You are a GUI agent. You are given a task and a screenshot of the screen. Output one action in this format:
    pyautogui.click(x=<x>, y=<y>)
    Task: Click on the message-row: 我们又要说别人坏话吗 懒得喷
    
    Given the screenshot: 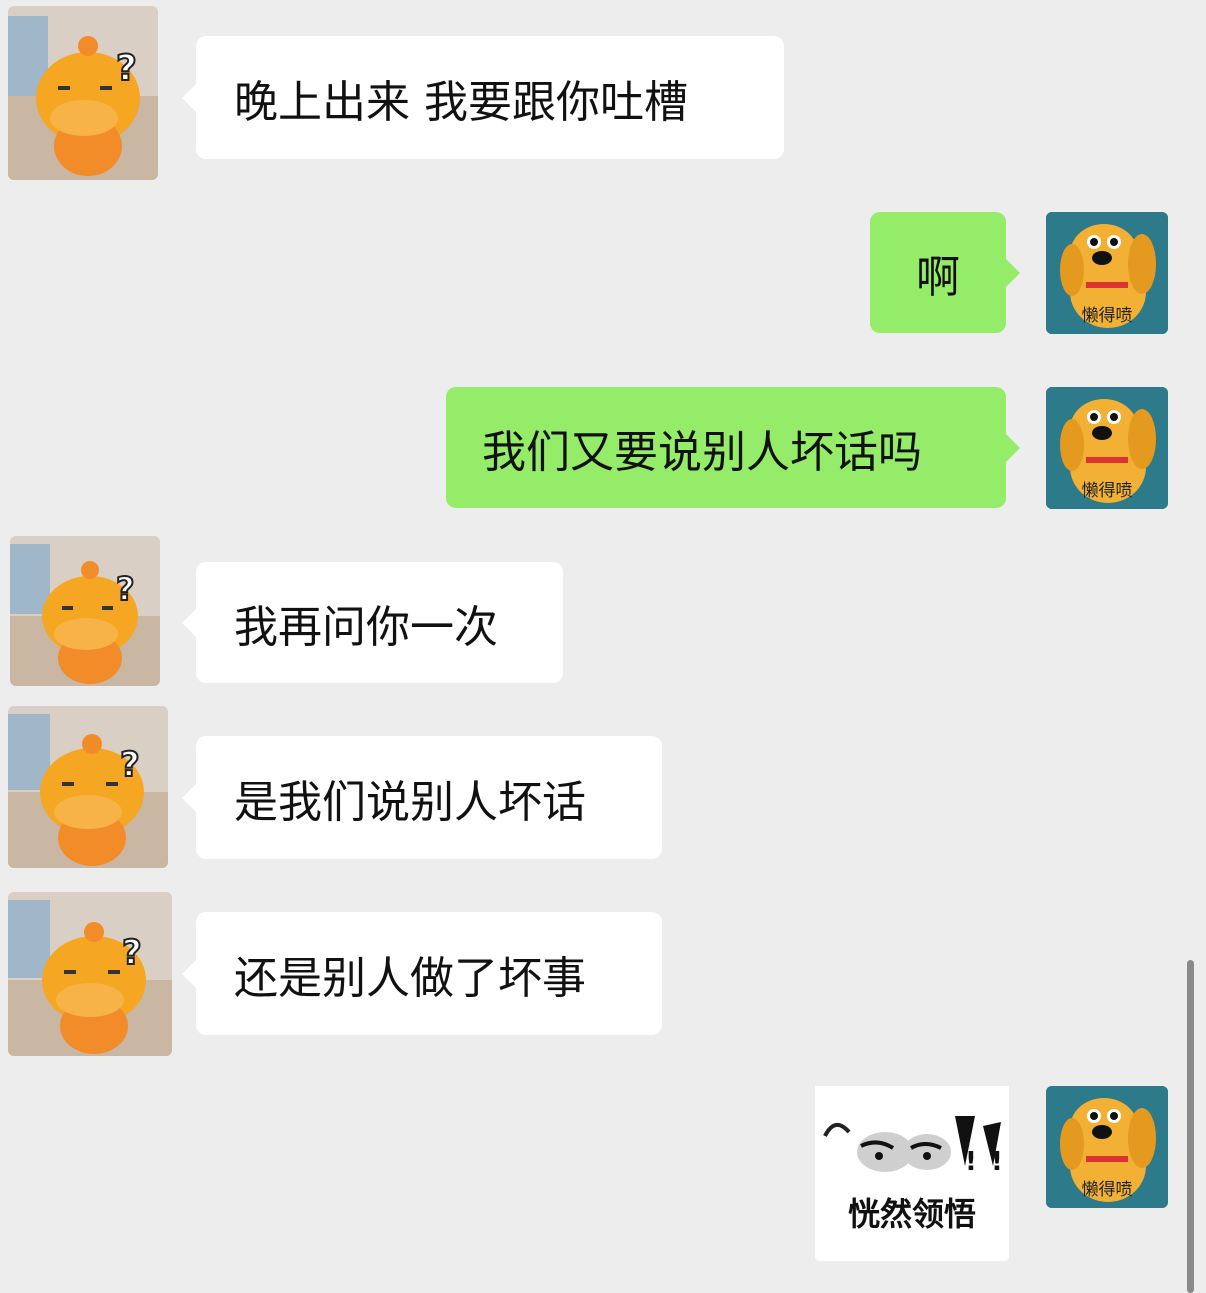 What is the action you would take?
    pyautogui.click(x=603, y=435)
    